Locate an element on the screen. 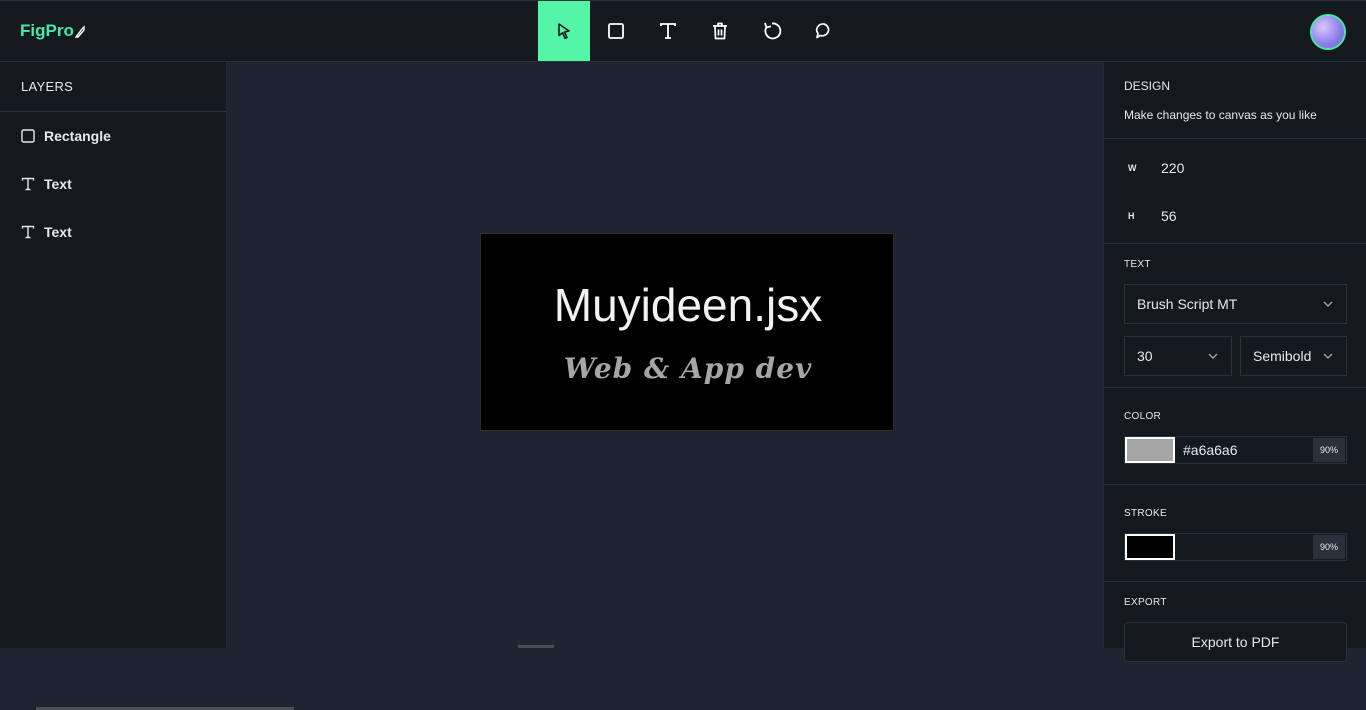 Image resolution: width=1366 pixels, height=710 pixels. canvas-title-text: Muyideen.jsx is located at coordinates (688, 305).